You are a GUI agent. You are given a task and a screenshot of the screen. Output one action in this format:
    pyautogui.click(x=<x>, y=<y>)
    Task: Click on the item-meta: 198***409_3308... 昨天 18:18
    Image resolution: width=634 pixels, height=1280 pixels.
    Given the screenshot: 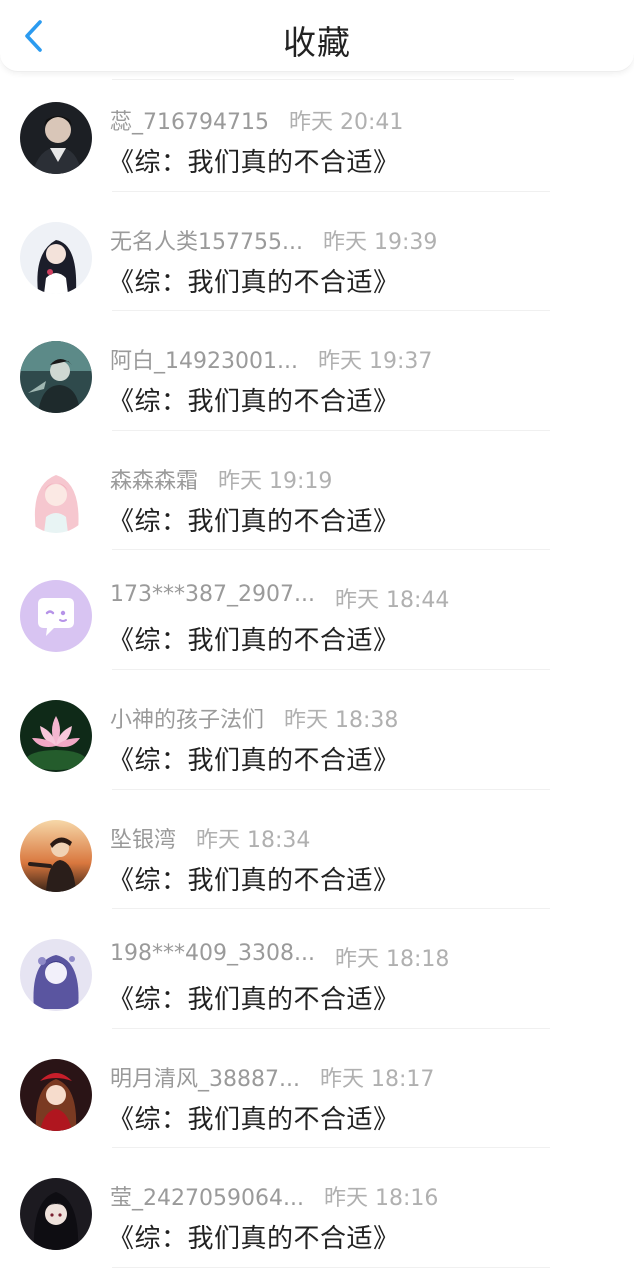 What is the action you would take?
    pyautogui.click(x=279, y=957)
    